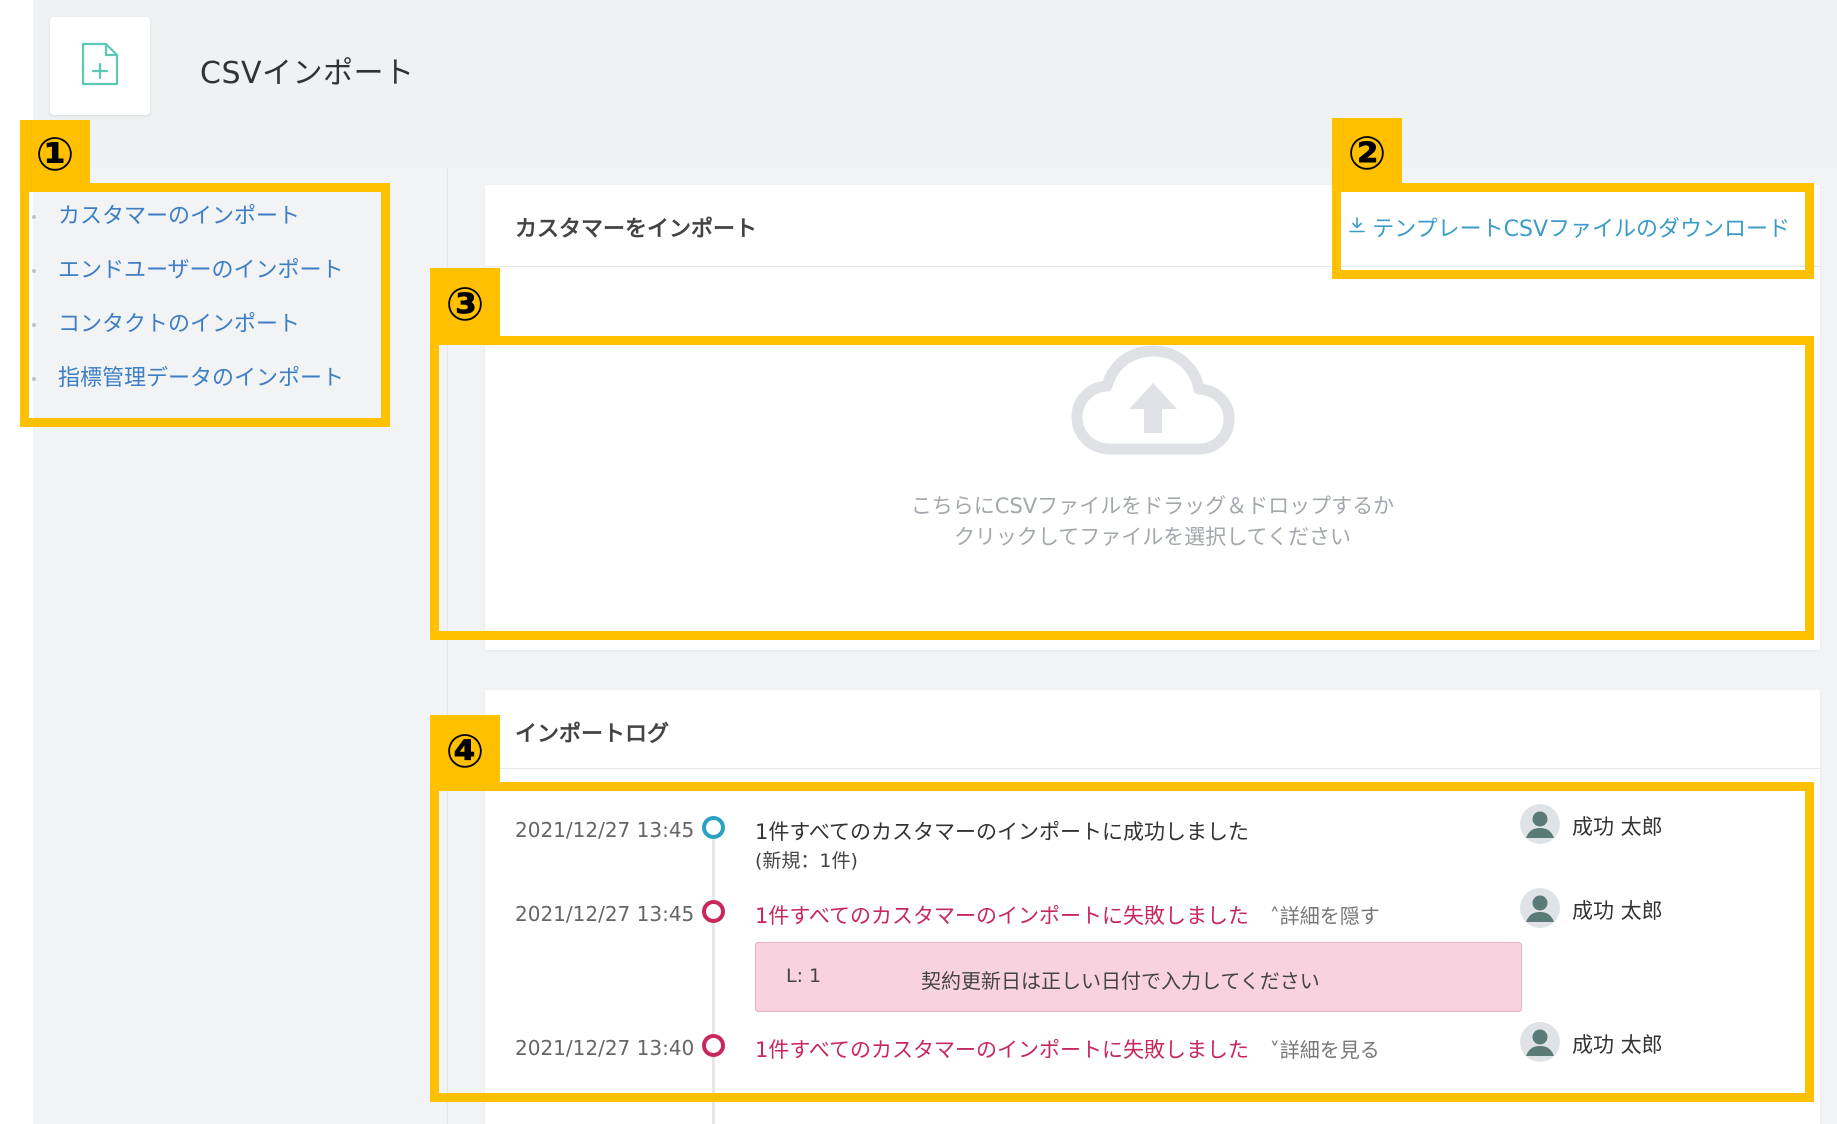 The image size is (1837, 1124). What do you see at coordinates (1367, 153) in the screenshot?
I see `annotation-label-2: ②` at bounding box center [1367, 153].